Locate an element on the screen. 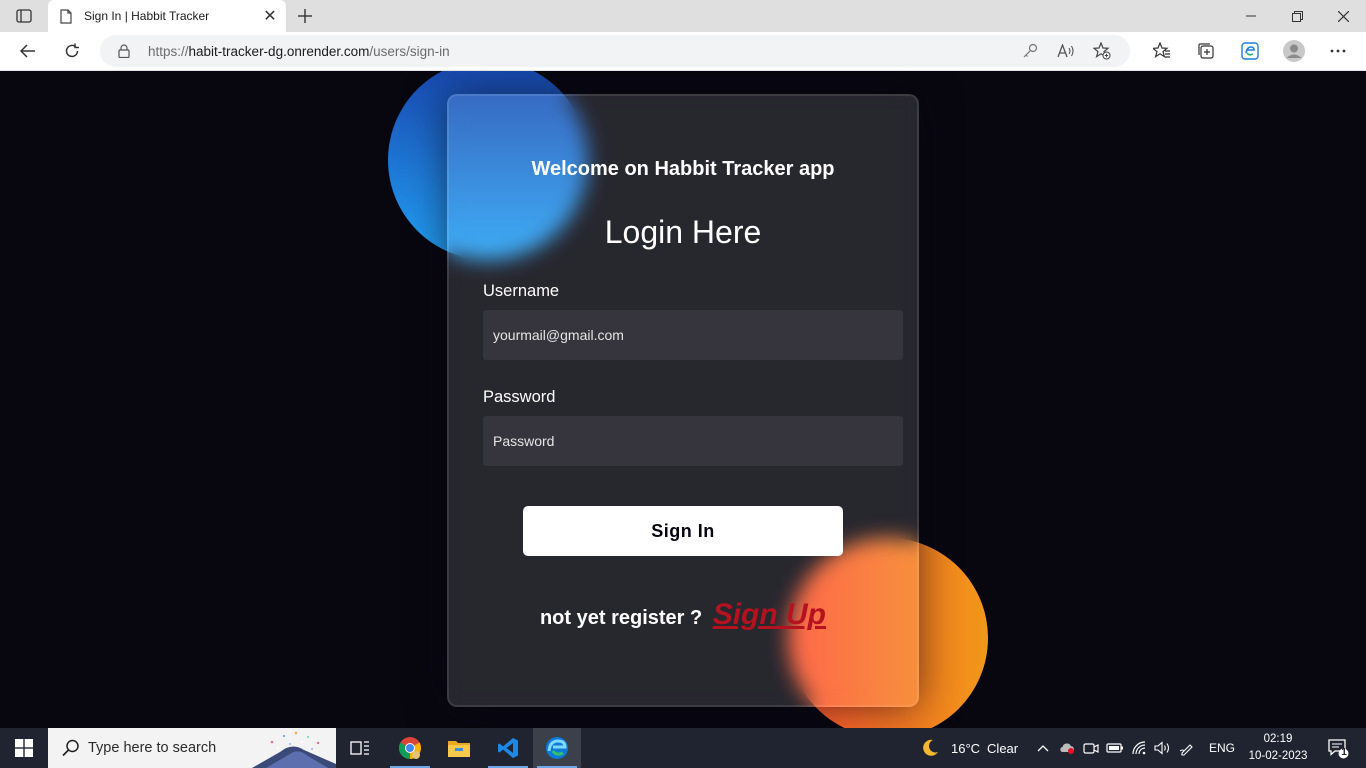 The width and height of the screenshot is (1366, 768). wifi-icon is located at coordinates (1139, 748).